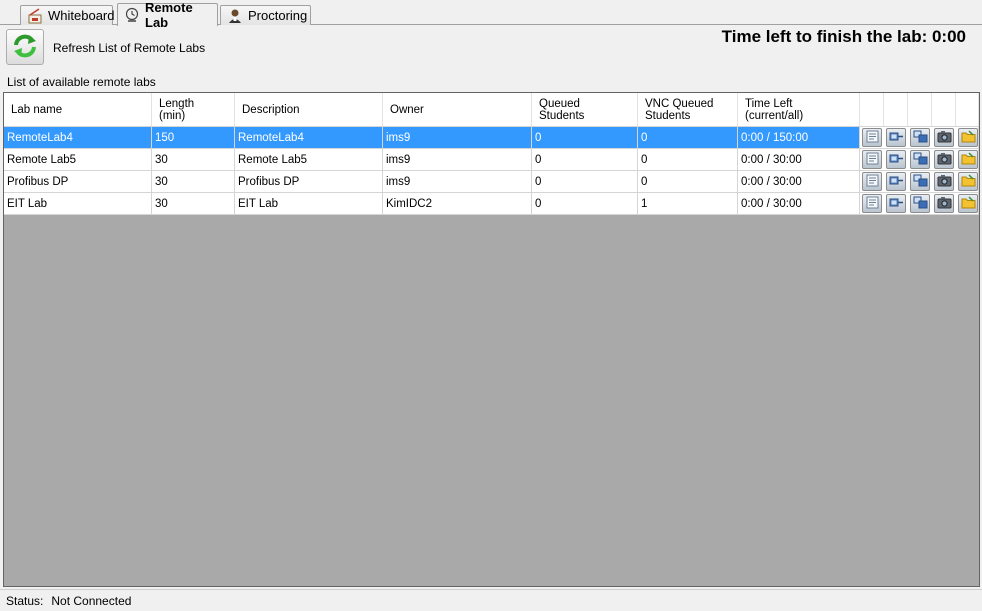  Describe the element at coordinates (81, 15) in the screenshot. I see `tab-label: Whiteboard` at that location.